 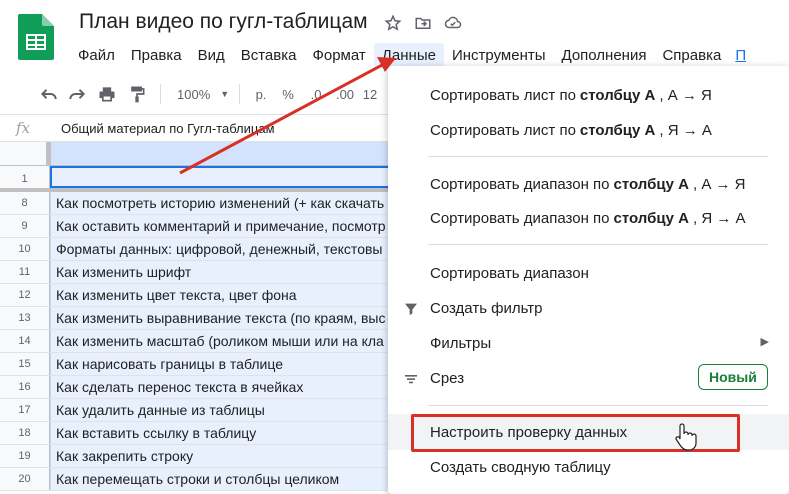 What do you see at coordinates (453, 23) in the screenshot?
I see `cloud-status-icon` at bounding box center [453, 23].